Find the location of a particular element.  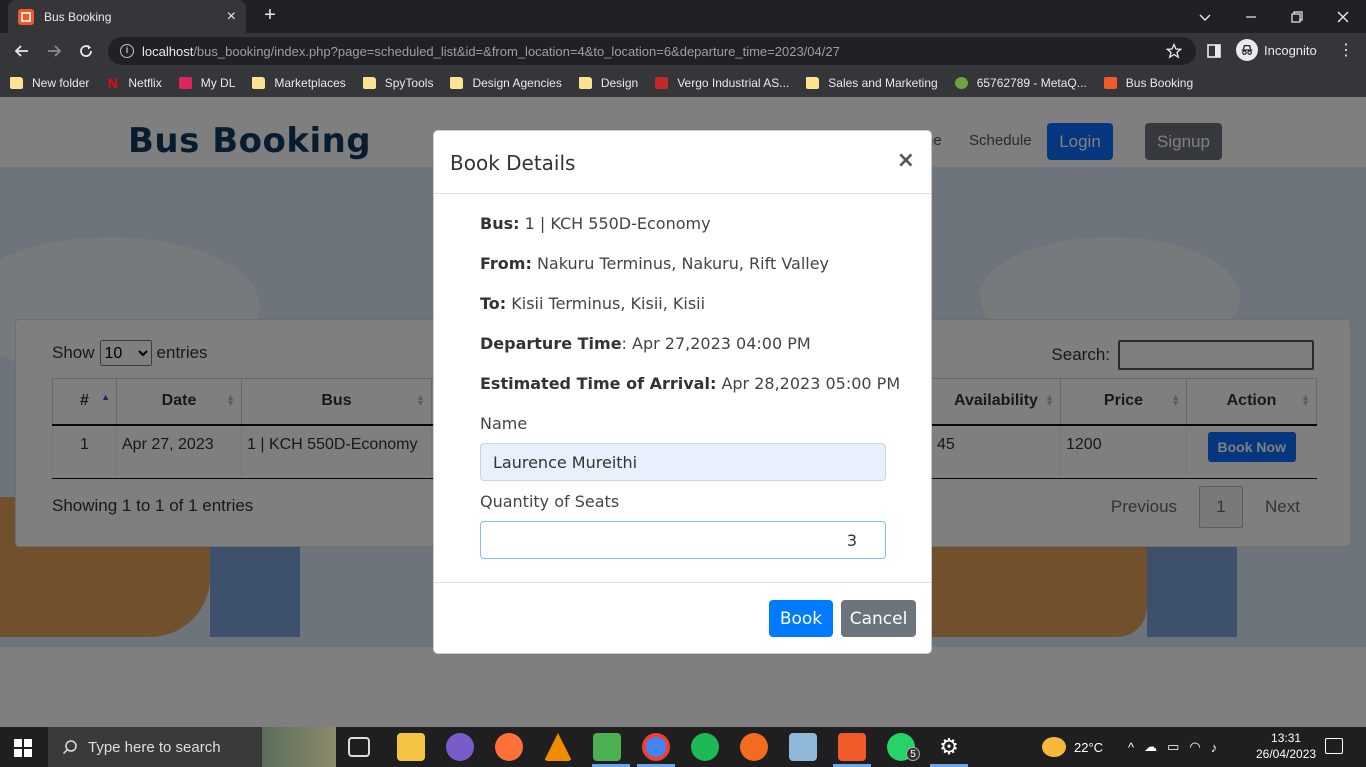

battery-icon: ▭ is located at coordinates (1173, 747).